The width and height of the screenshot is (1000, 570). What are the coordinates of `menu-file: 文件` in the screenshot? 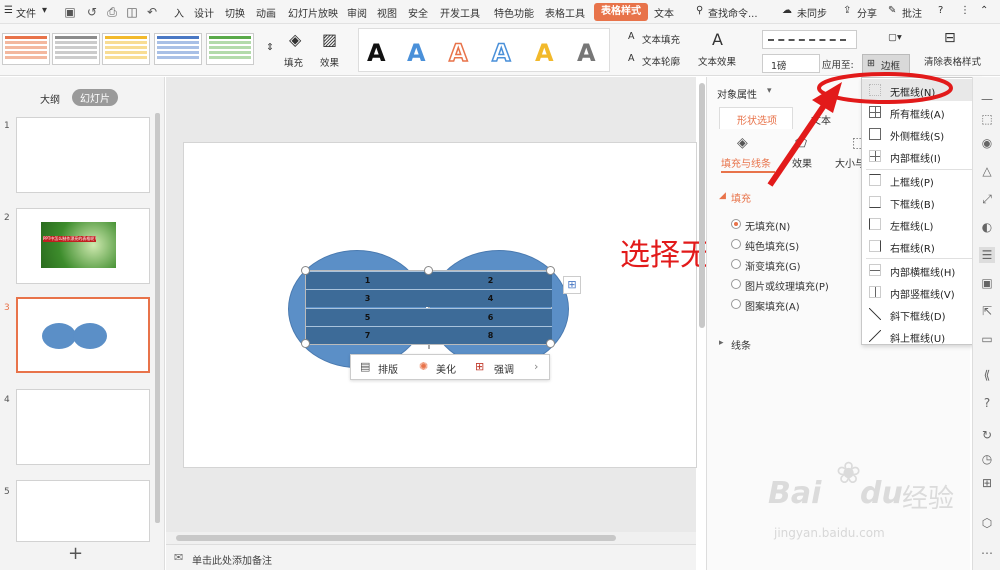 It's located at (26, 12).